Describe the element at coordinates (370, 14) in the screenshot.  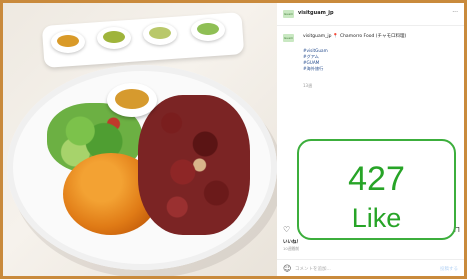
I see `post-header: Guam visitguam_jp ···` at that location.